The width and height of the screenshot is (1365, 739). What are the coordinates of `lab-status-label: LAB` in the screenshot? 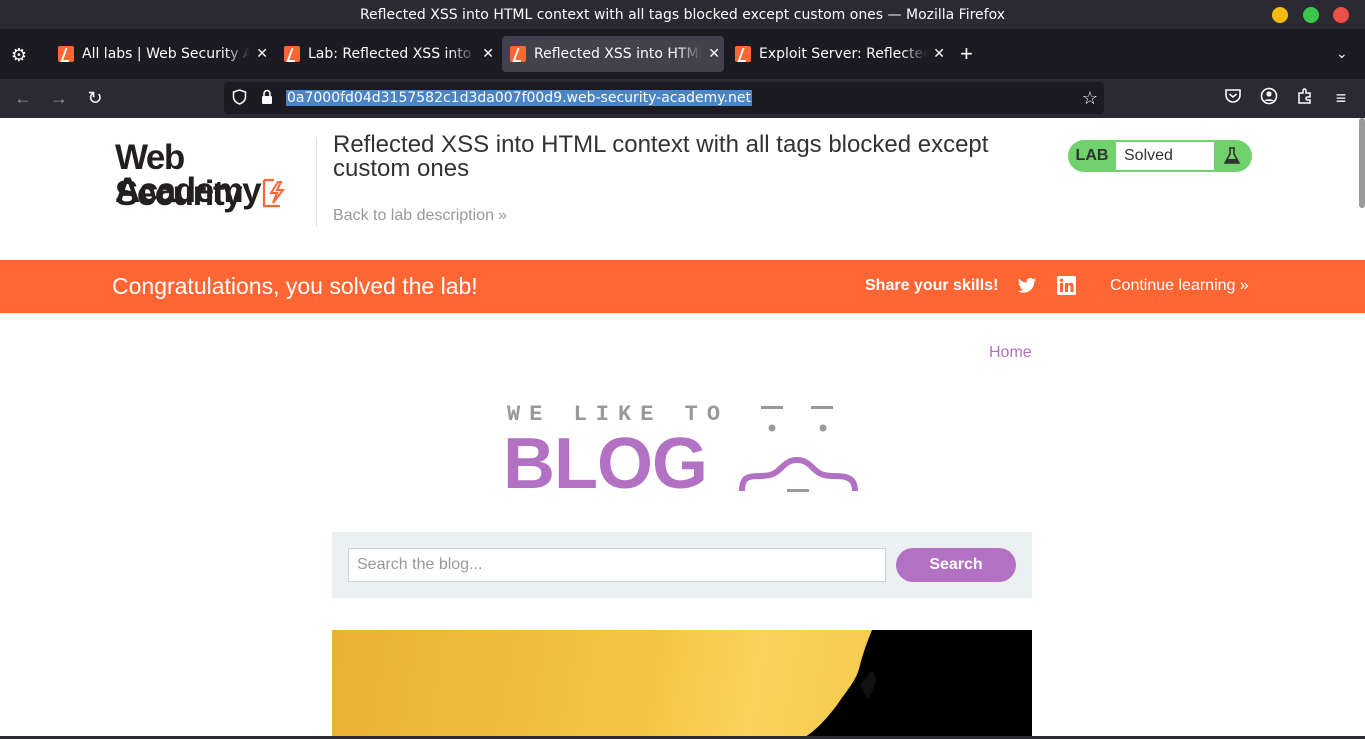 It's located at (1092, 155).